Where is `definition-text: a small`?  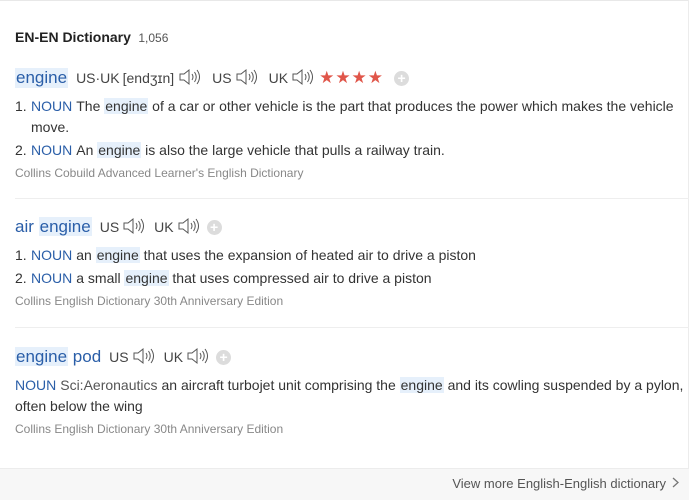
definition-text: a small is located at coordinates (100, 278).